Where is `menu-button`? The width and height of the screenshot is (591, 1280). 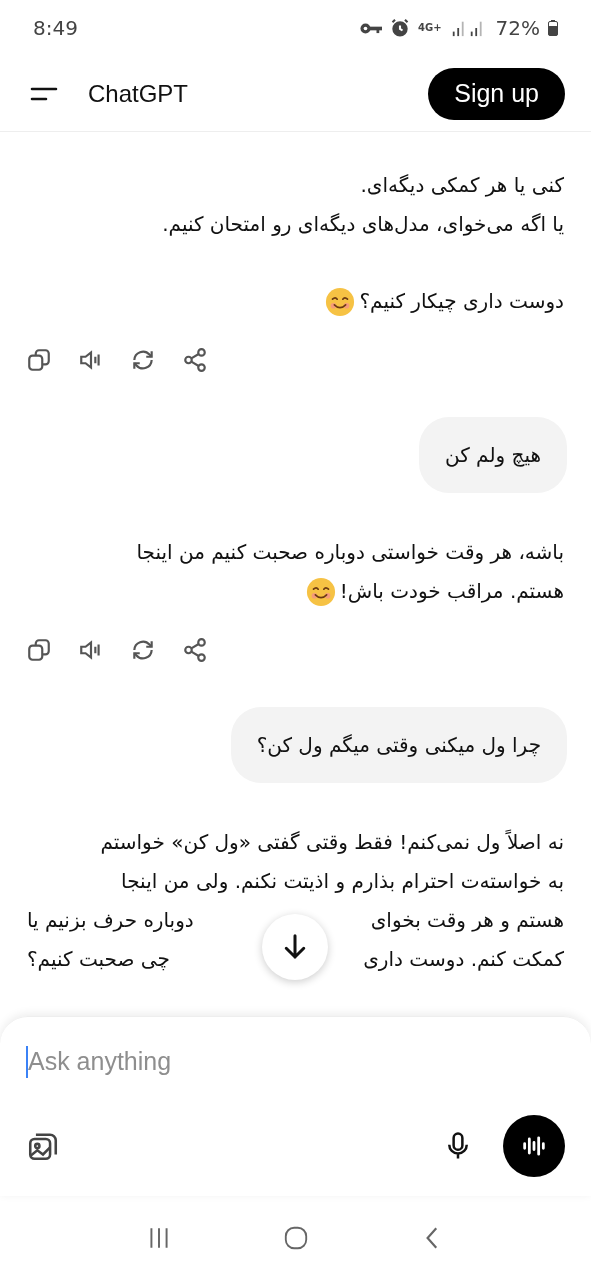
menu-button is located at coordinates (44, 93).